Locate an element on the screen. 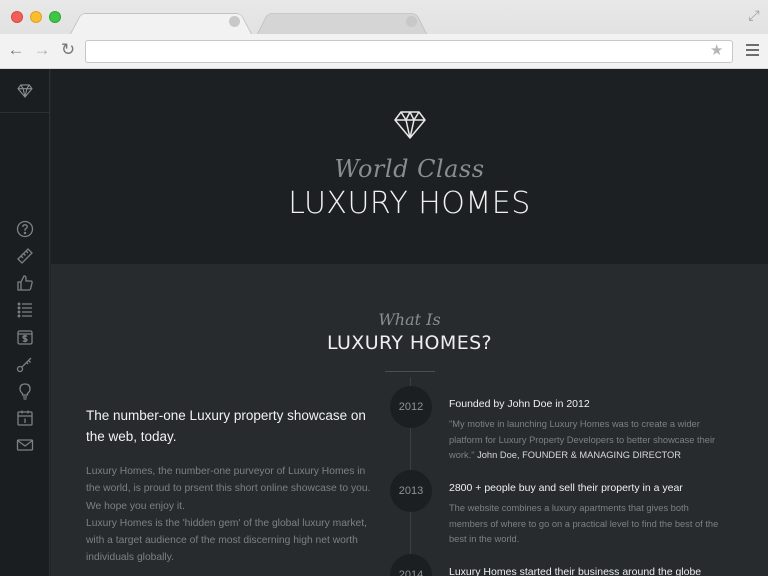 The height and width of the screenshot is (576, 768). sidebar-item-measure is located at coordinates (25, 255).